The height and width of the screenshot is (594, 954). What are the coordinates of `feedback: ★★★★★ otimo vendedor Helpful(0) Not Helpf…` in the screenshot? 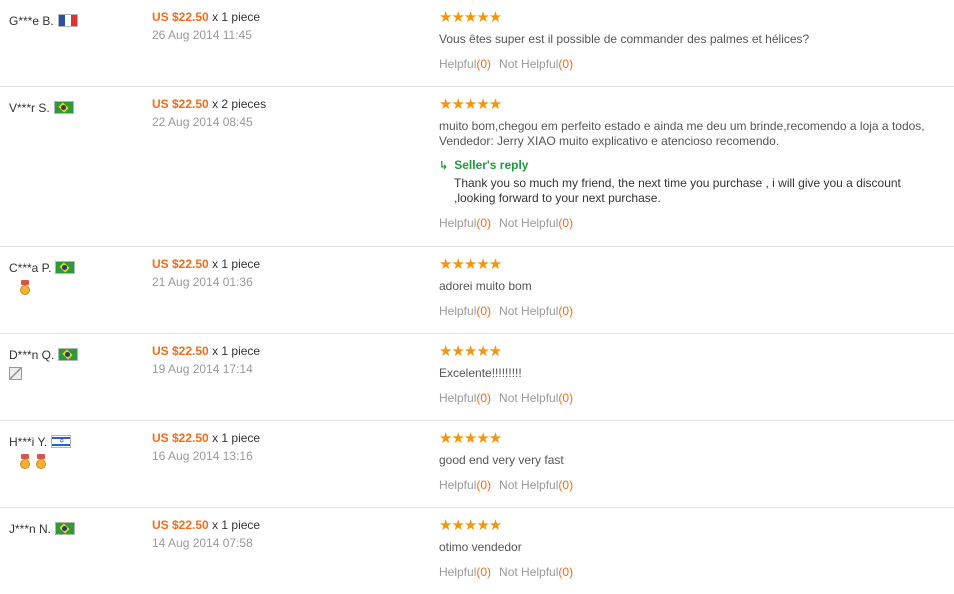 It's located at (694, 548).